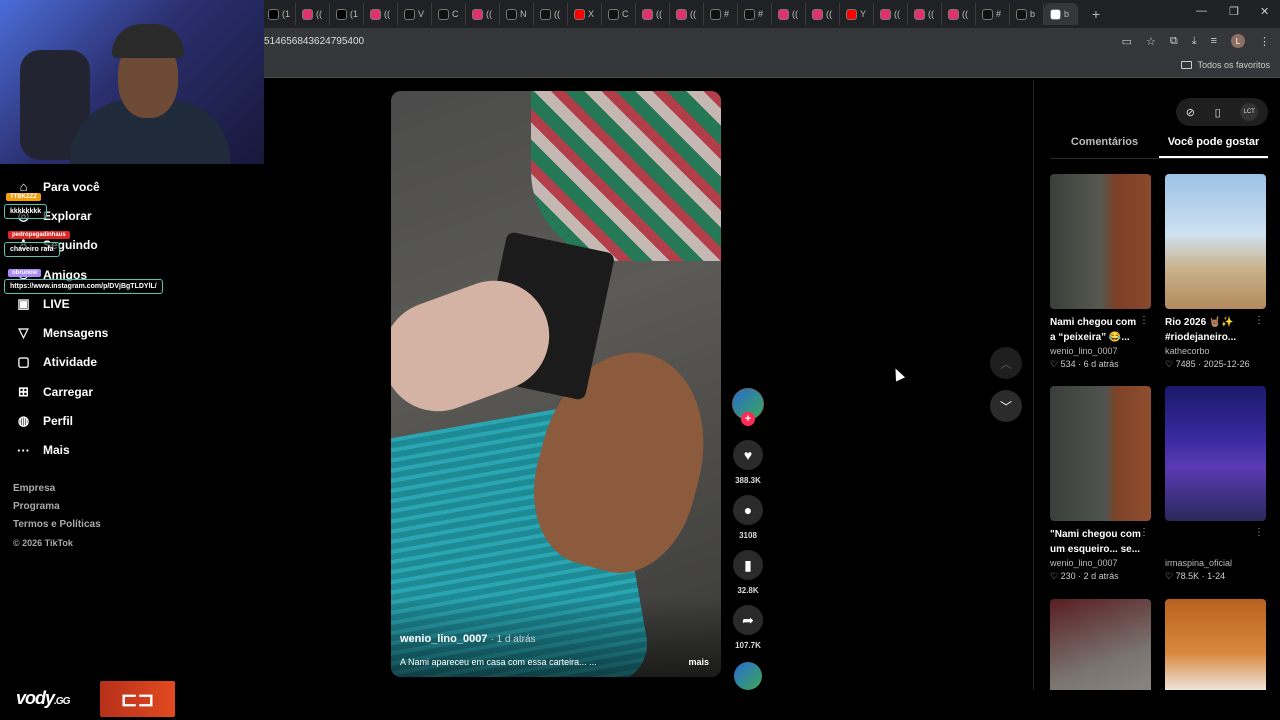 The height and width of the screenshot is (720, 1280). What do you see at coordinates (1033, 14) in the screenshot?
I see `tab-title: b` at bounding box center [1033, 14].